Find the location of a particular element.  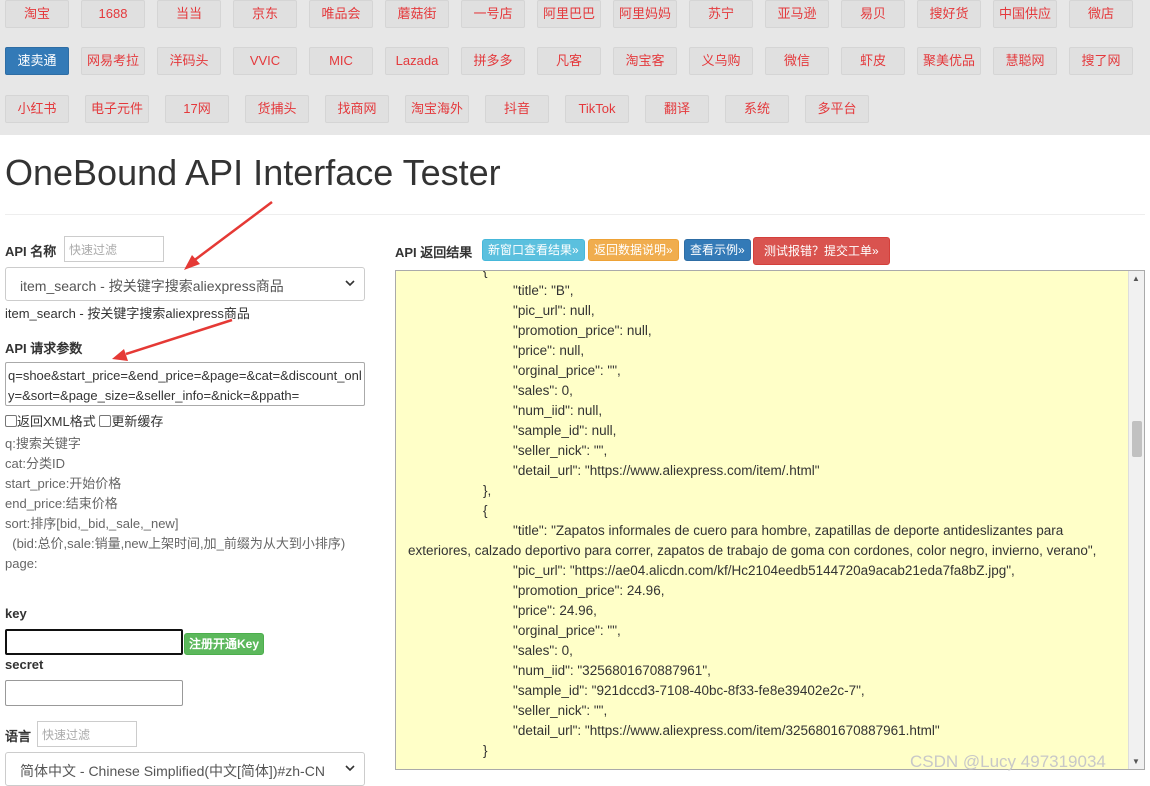

xml-checkbox is located at coordinates (11, 421).